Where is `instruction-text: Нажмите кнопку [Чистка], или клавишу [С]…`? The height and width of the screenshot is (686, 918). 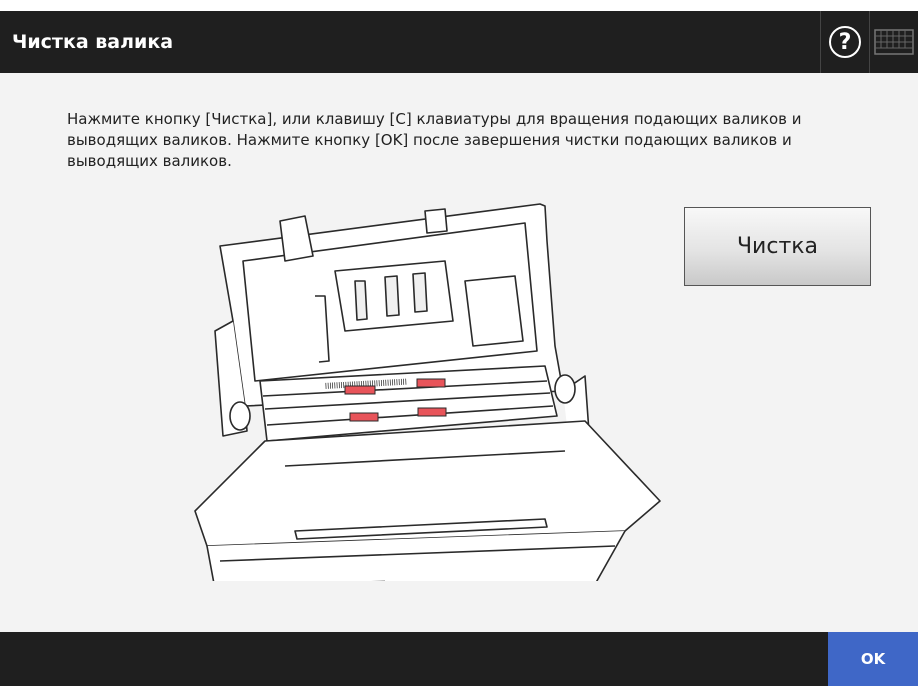
instruction-text: Нажмите кнопку [Чистка], или клавишу [С]… is located at coordinates (434, 140).